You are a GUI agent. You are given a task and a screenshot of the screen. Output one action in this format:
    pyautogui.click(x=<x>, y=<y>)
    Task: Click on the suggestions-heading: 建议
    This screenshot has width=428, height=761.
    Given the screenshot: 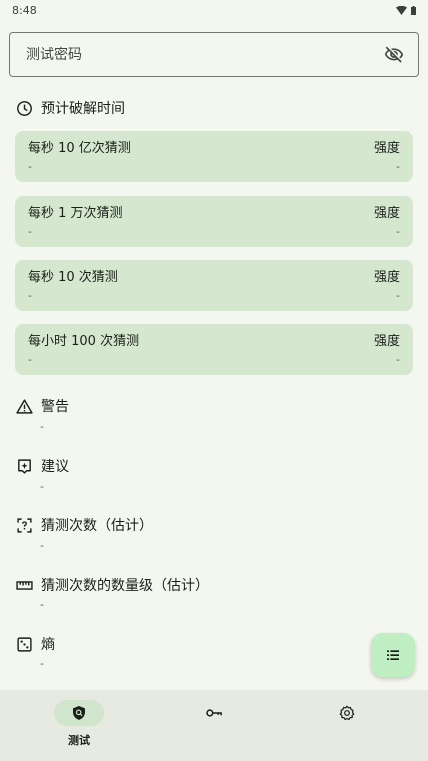 What is the action you would take?
    pyautogui.click(x=42, y=466)
    